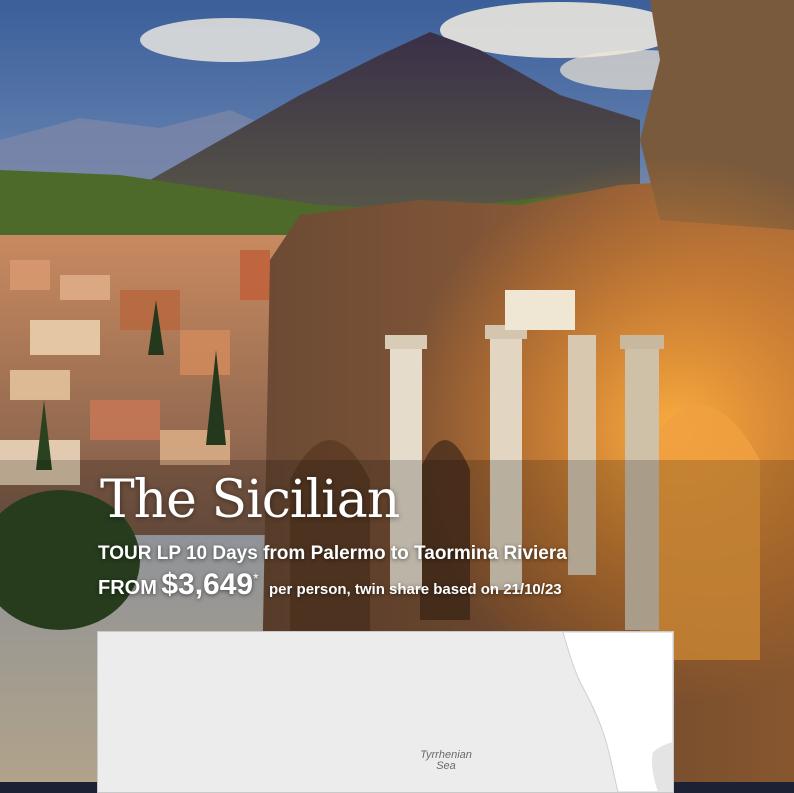  What do you see at coordinates (415, 589) in the screenshot?
I see `price-note: per person, twin share based on 21/10/23` at bounding box center [415, 589].